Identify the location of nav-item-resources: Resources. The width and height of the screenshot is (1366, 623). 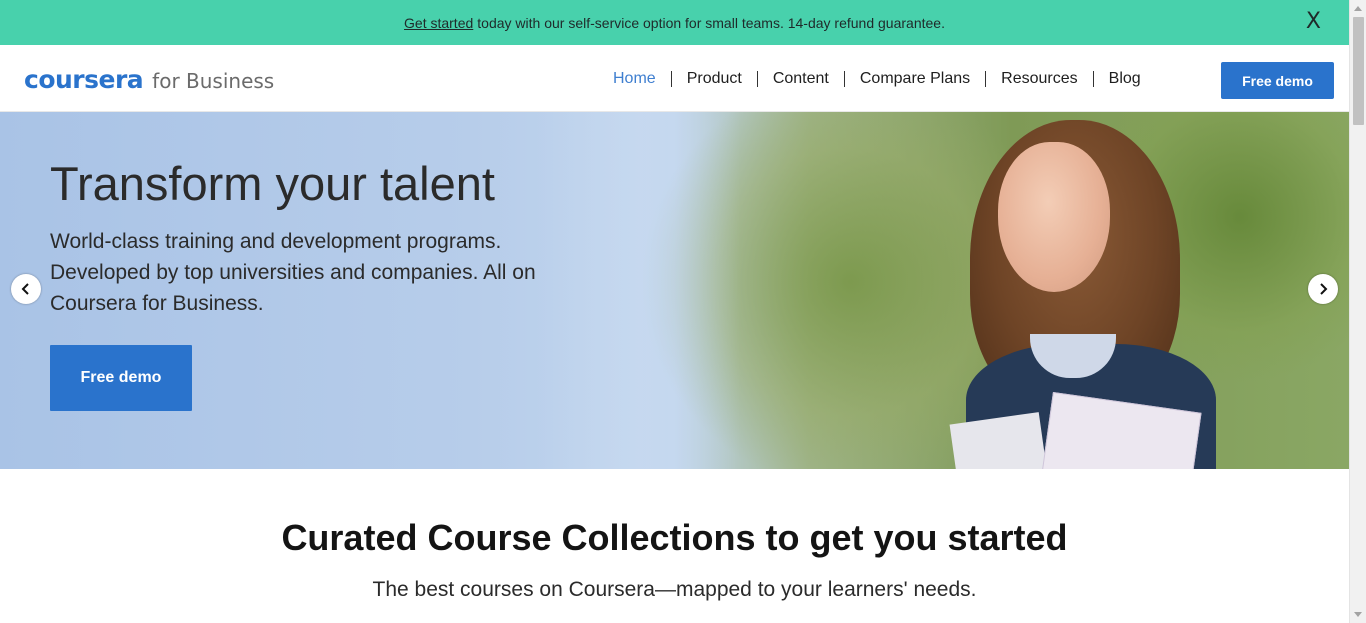
(1039, 79).